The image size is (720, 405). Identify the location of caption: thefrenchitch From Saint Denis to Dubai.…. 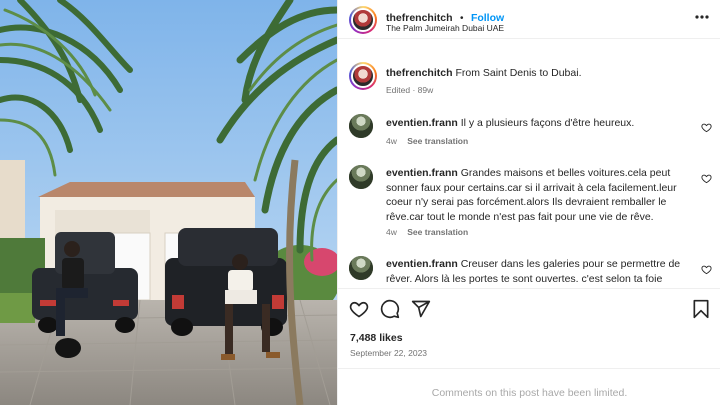
(529, 82).